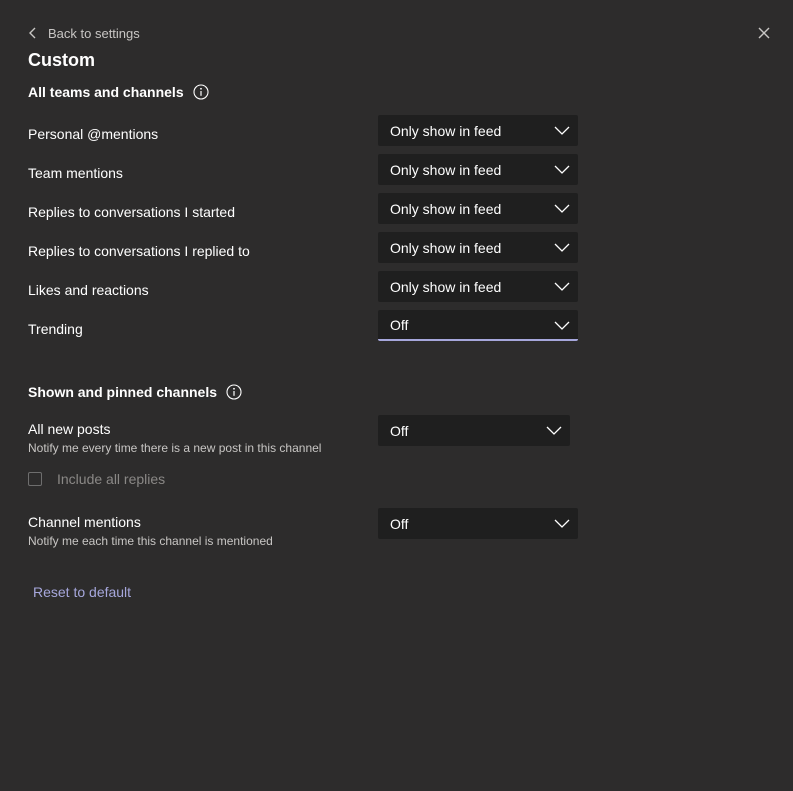 This screenshot has width=793, height=791. Describe the element at coordinates (139, 251) in the screenshot. I see `setting-label-replies-replied: Replies to conversations I replied to` at that location.